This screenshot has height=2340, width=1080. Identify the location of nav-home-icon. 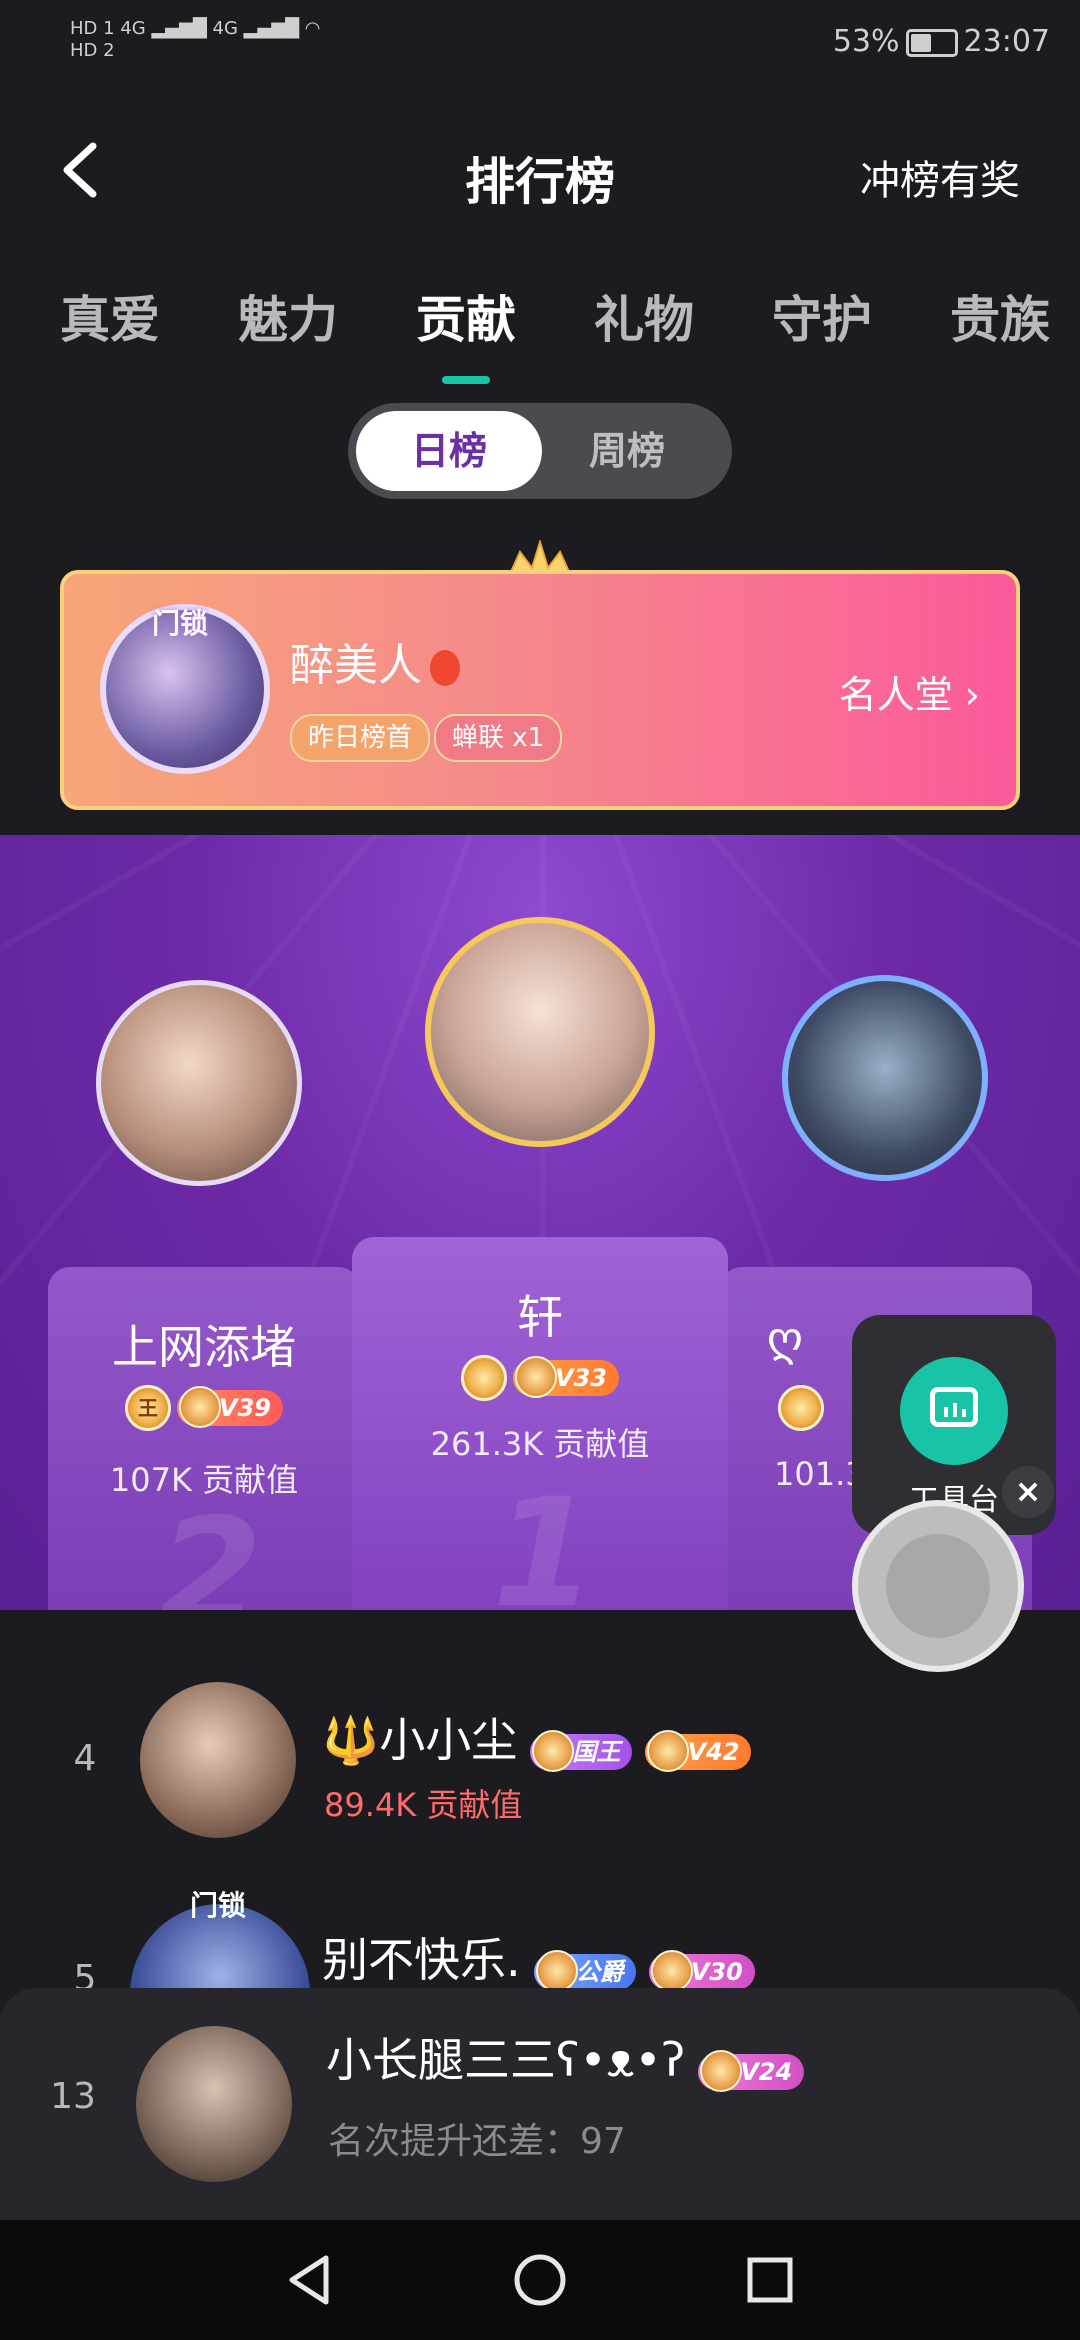
(540, 2280).